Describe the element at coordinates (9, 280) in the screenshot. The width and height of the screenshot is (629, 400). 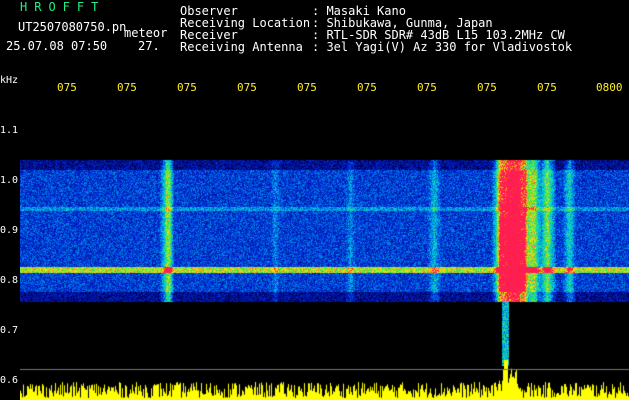
I see `y-tick-label: 0.8` at that location.